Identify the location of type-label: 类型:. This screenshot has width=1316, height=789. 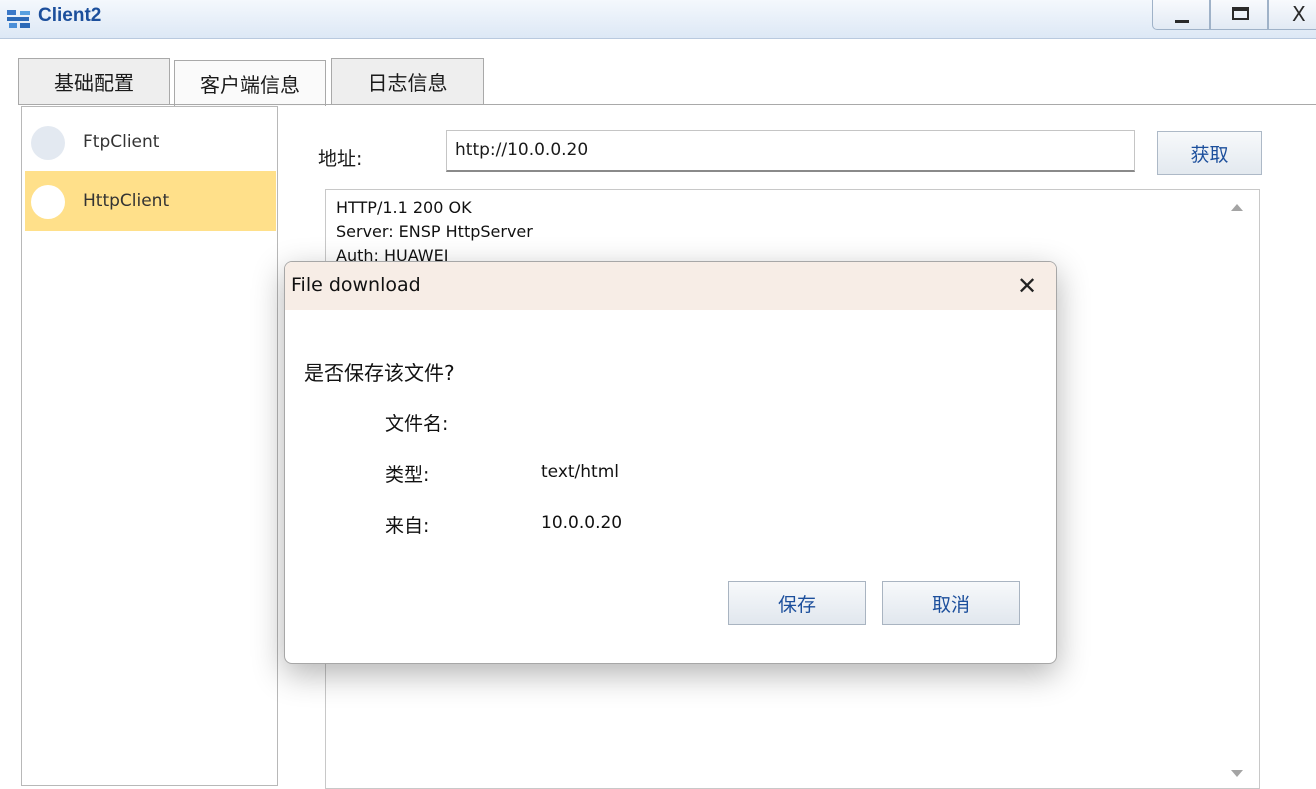
(407, 475).